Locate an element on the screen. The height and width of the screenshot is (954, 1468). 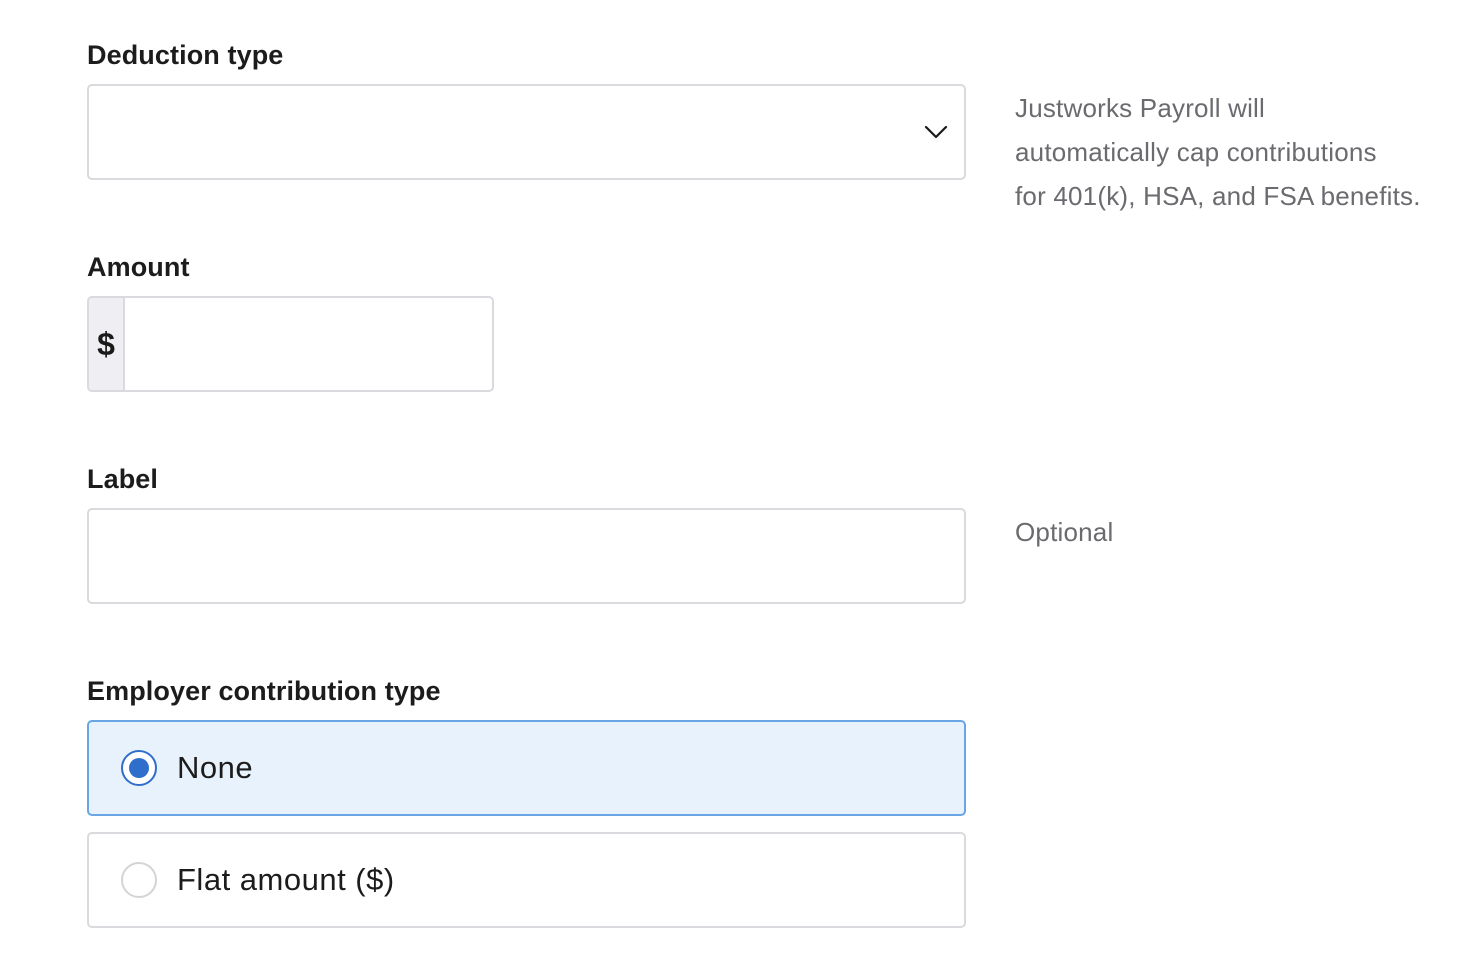
deduction-type-label: Deduction type is located at coordinates (185, 55).